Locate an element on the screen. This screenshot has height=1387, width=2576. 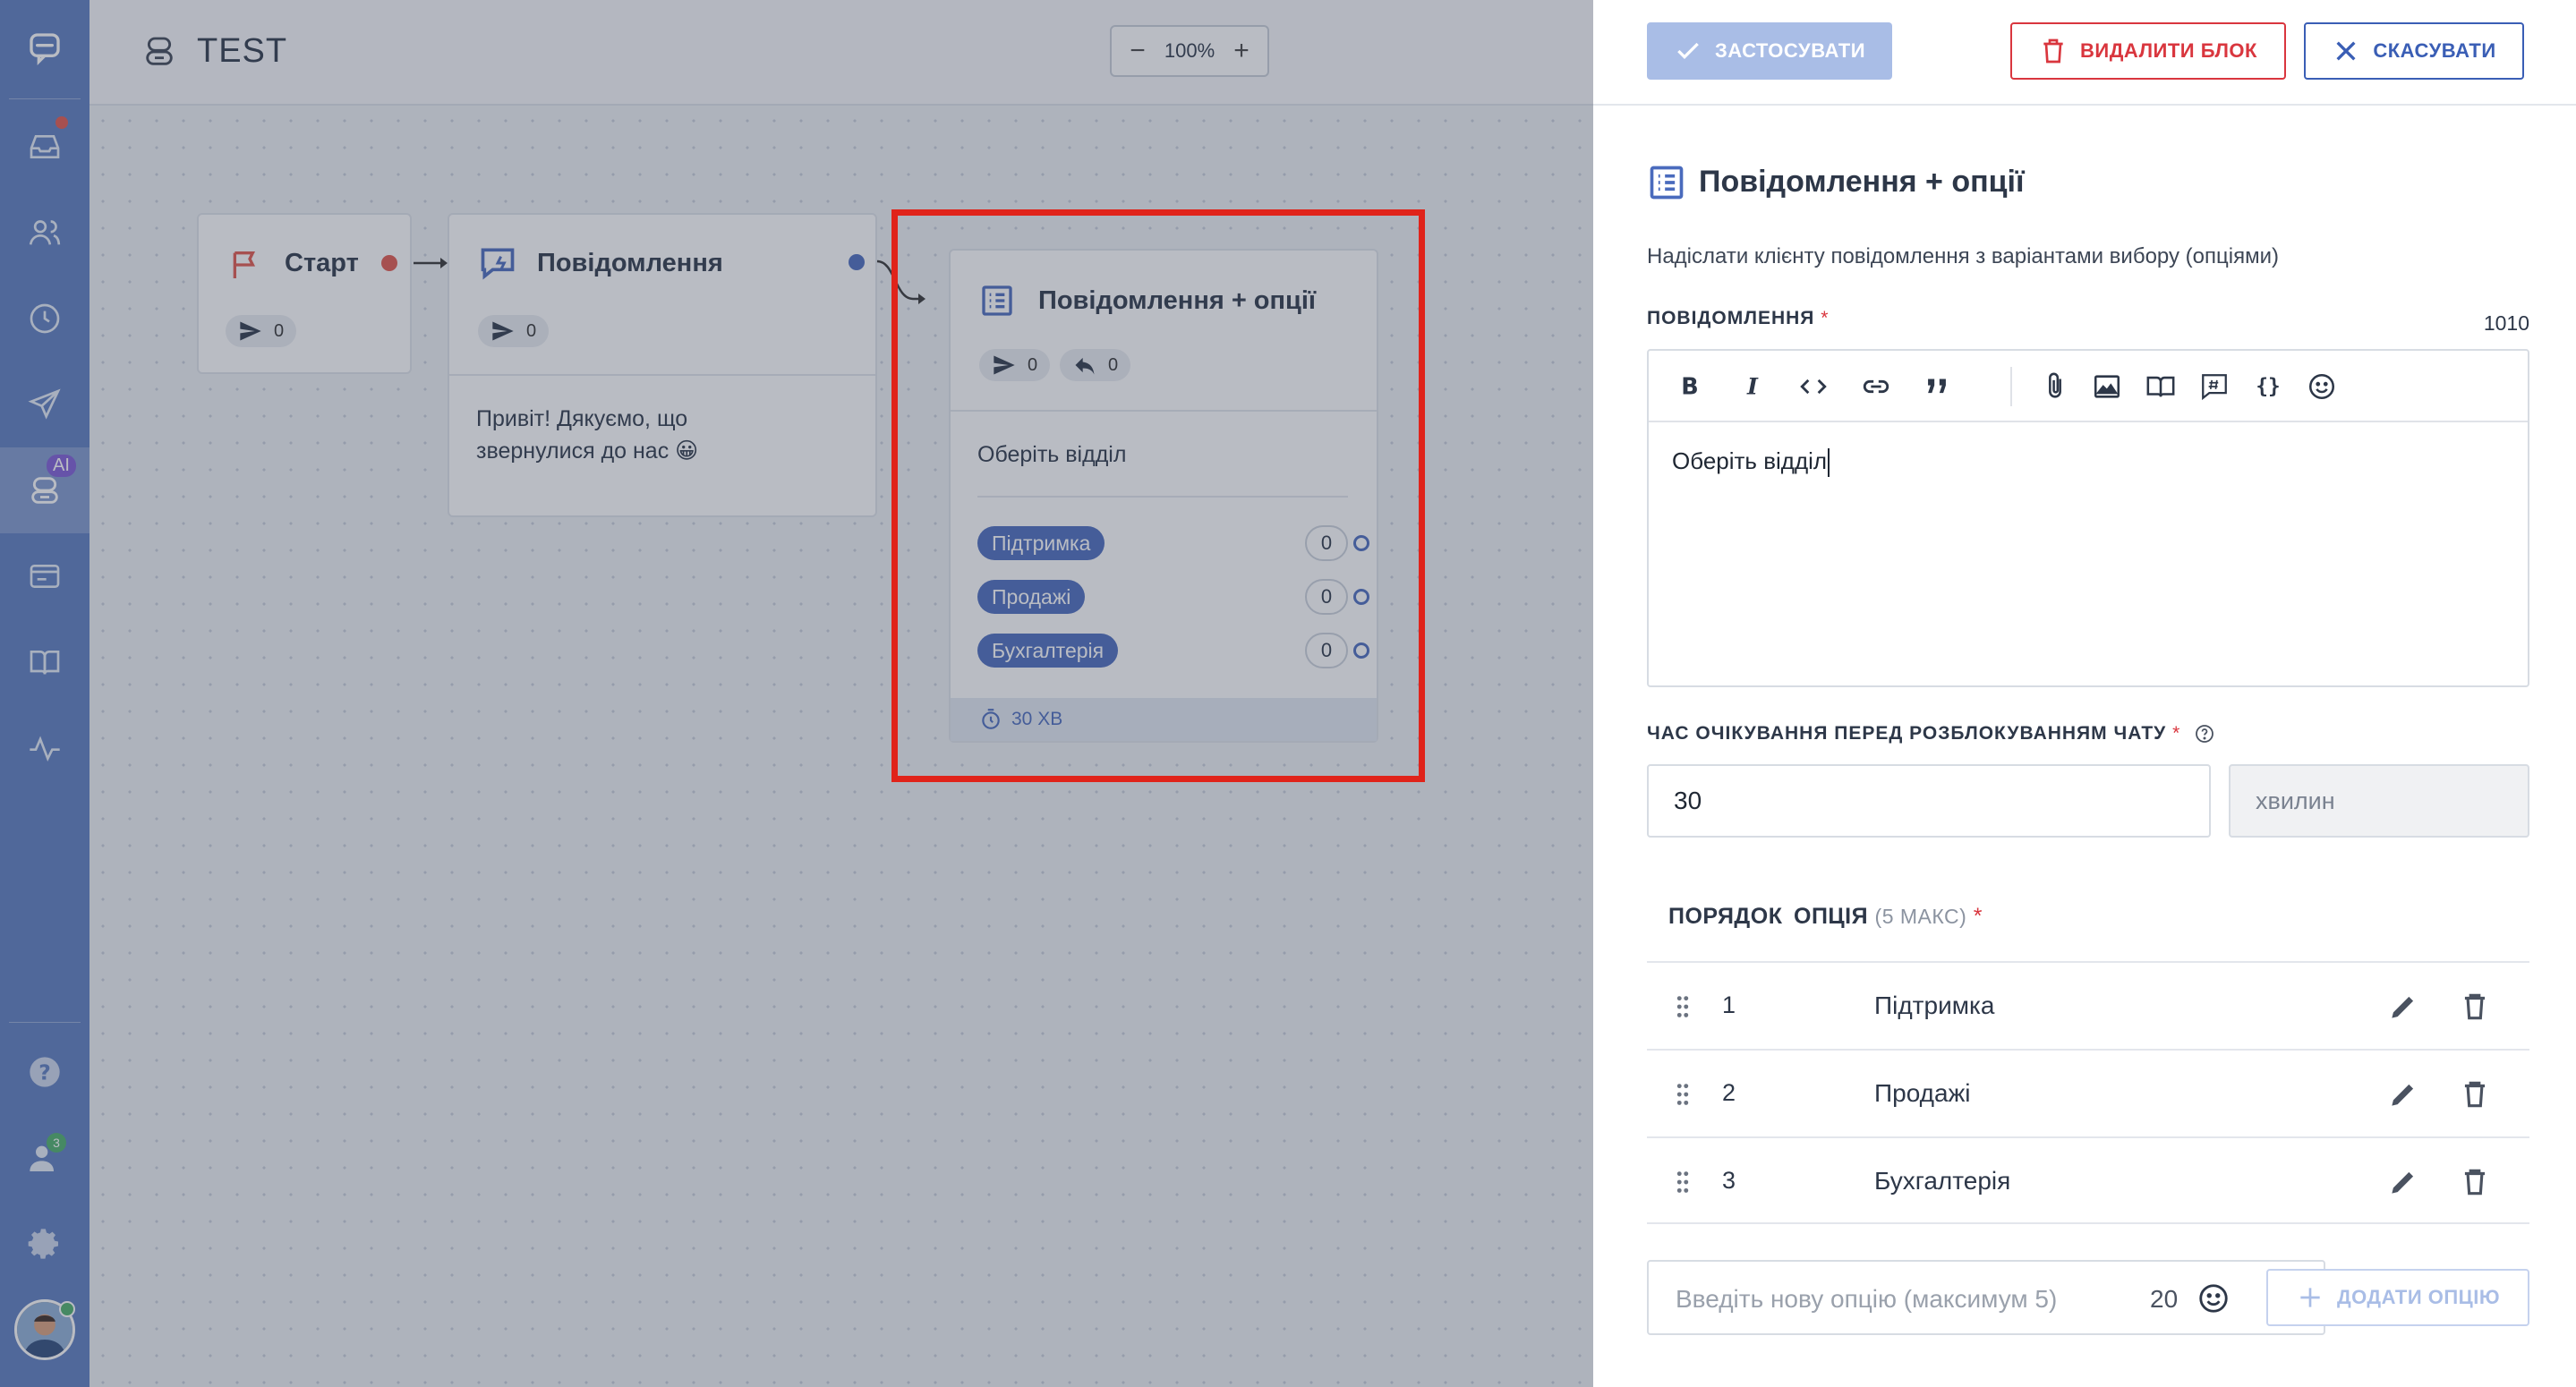
apply-button-label: ЗАСТОСУВАТИ is located at coordinates (1790, 51).